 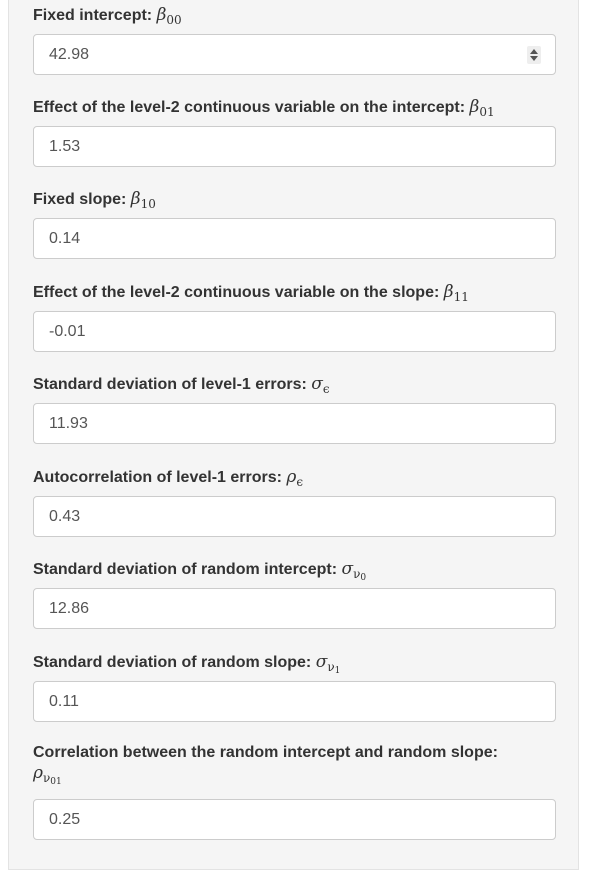 What do you see at coordinates (294, 423) in the screenshot?
I see `sd-level1-errors-input: 11.93` at bounding box center [294, 423].